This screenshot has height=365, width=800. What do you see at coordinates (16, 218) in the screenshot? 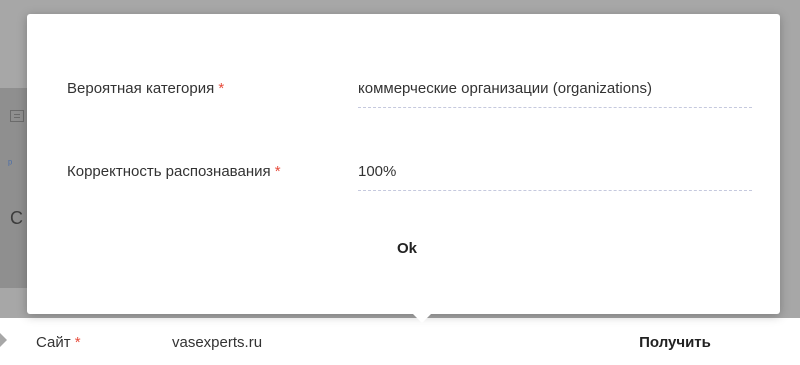
I see `background-letter: С` at bounding box center [16, 218].